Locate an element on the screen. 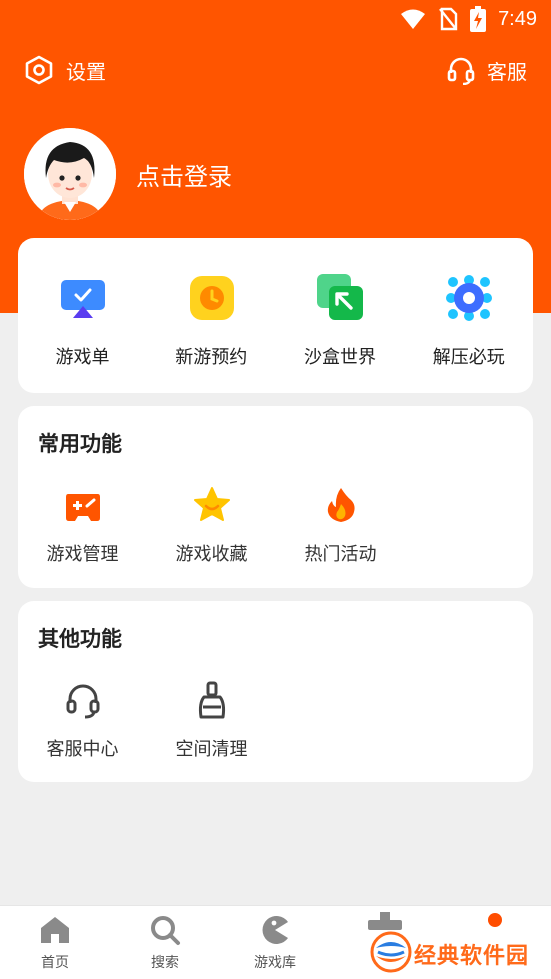 Image resolution: width=551 pixels, height=979 pixels. quick-link-label: 沙盒世界 is located at coordinates (340, 357).